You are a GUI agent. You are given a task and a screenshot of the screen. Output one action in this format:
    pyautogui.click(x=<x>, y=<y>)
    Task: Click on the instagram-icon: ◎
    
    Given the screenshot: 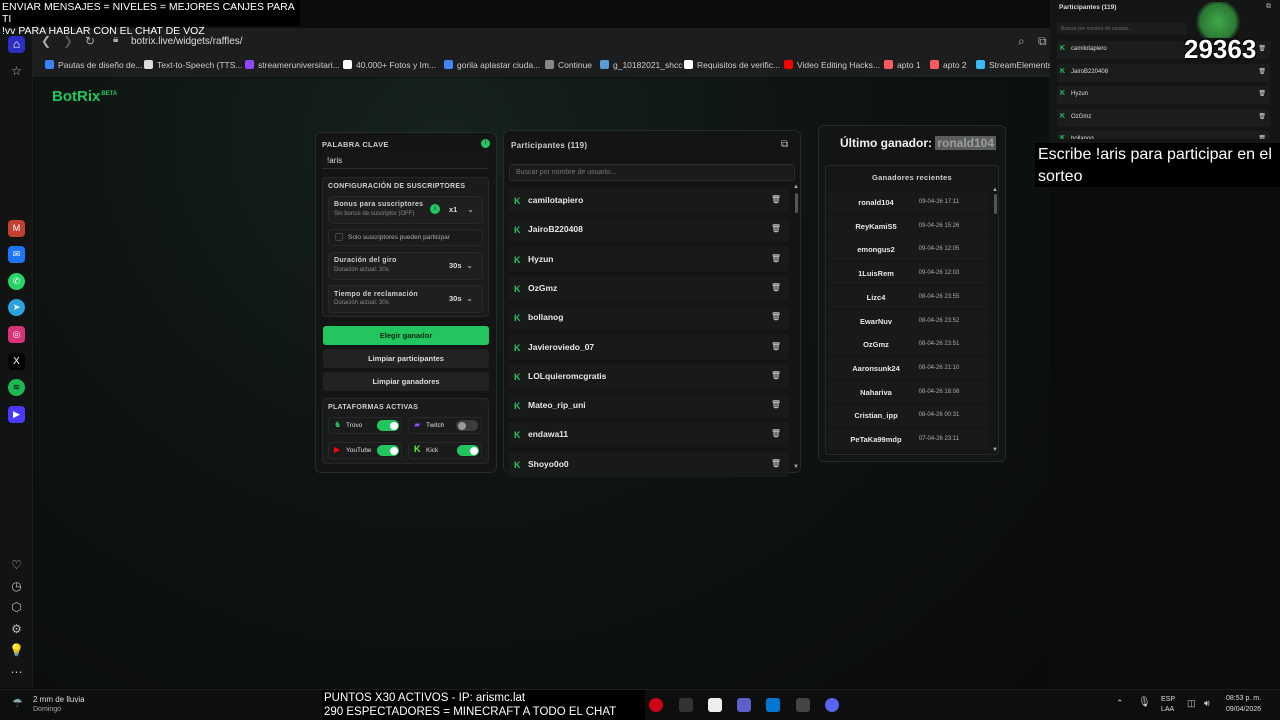 What is the action you would take?
    pyautogui.click(x=16, y=334)
    